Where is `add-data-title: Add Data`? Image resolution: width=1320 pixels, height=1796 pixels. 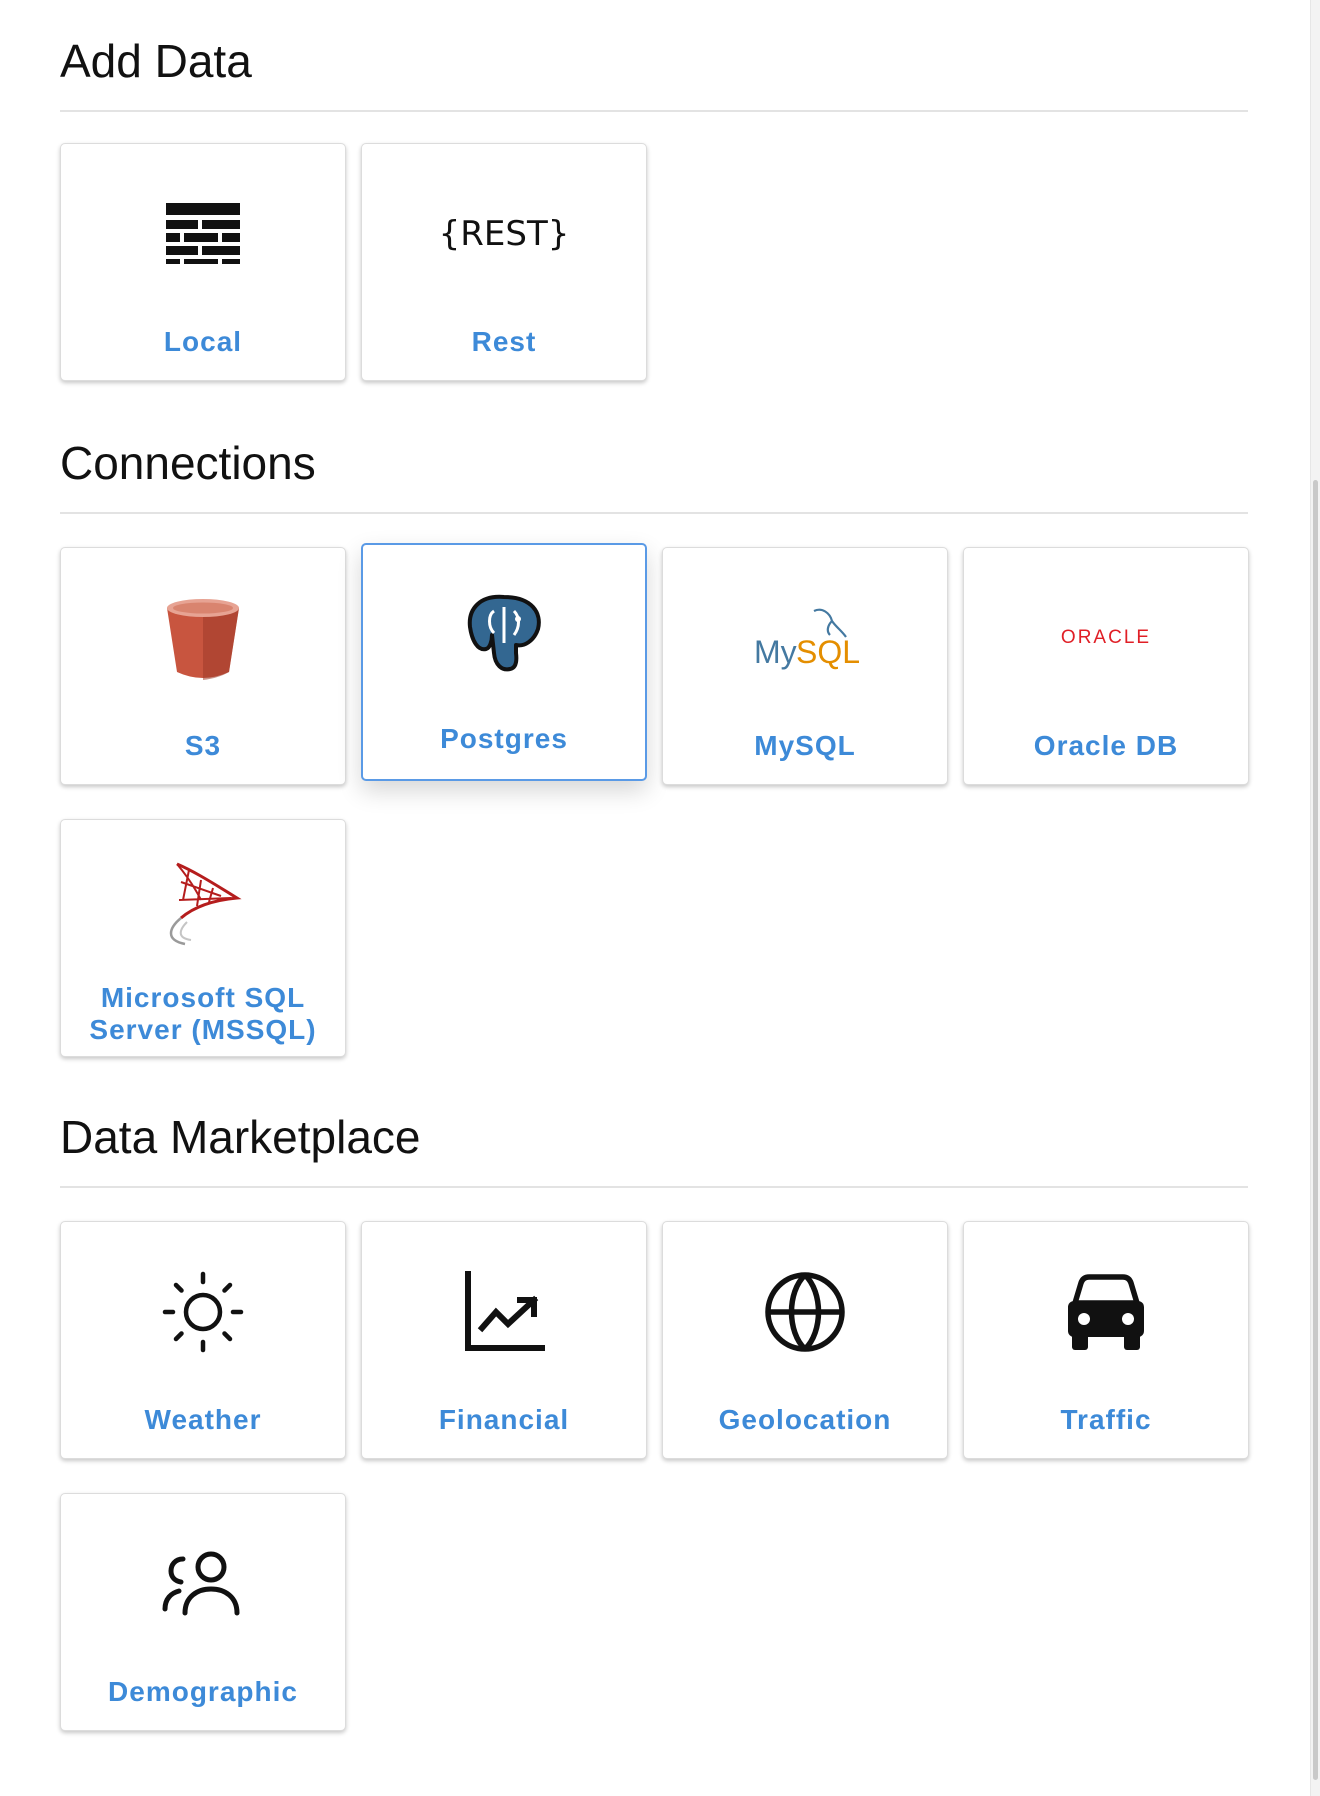 add-data-title: Add Data is located at coordinates (156, 61).